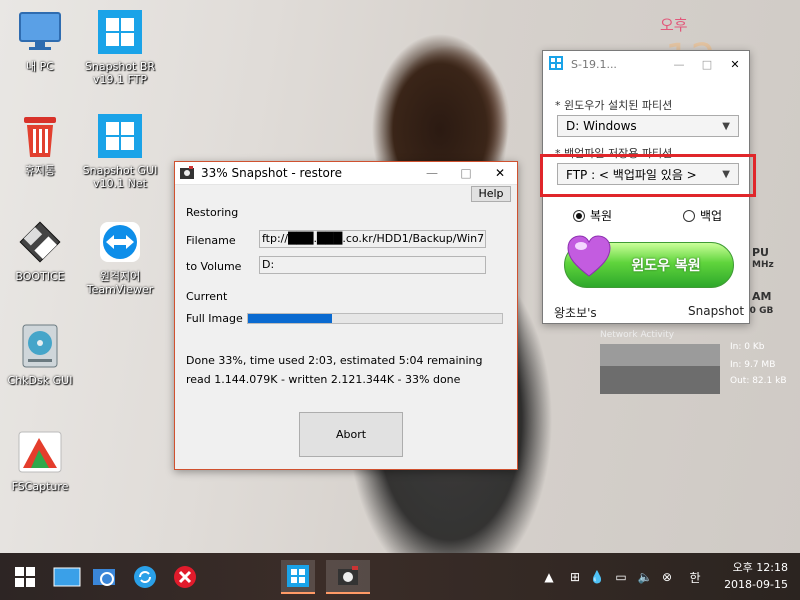  Describe the element at coordinates (648, 126) in the screenshot. I see `windows-partition-select: D: Windows ▼` at that location.